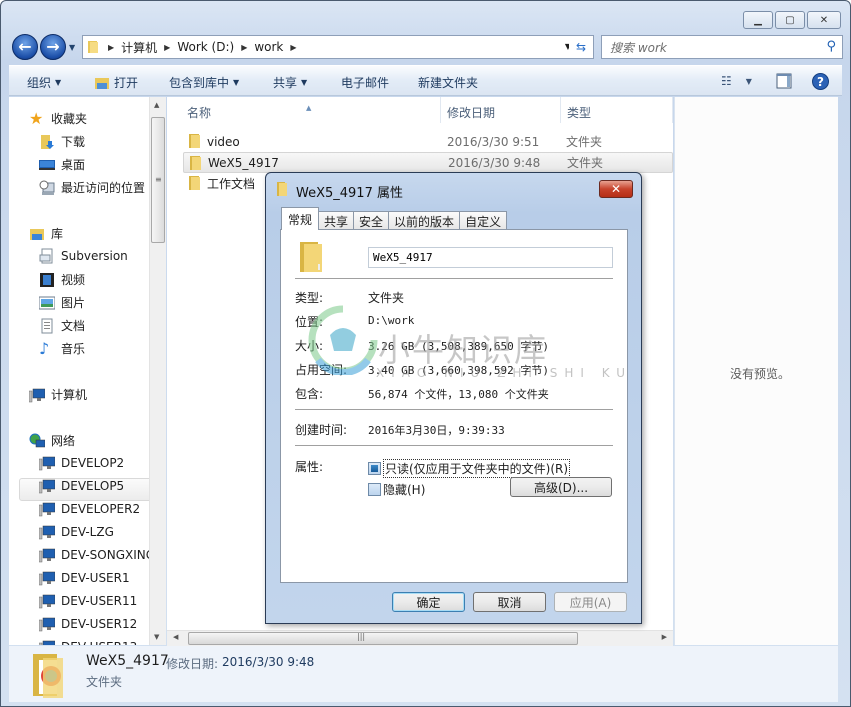  What do you see at coordinates (194, 141) in the screenshot?
I see `folder-icon` at bounding box center [194, 141].